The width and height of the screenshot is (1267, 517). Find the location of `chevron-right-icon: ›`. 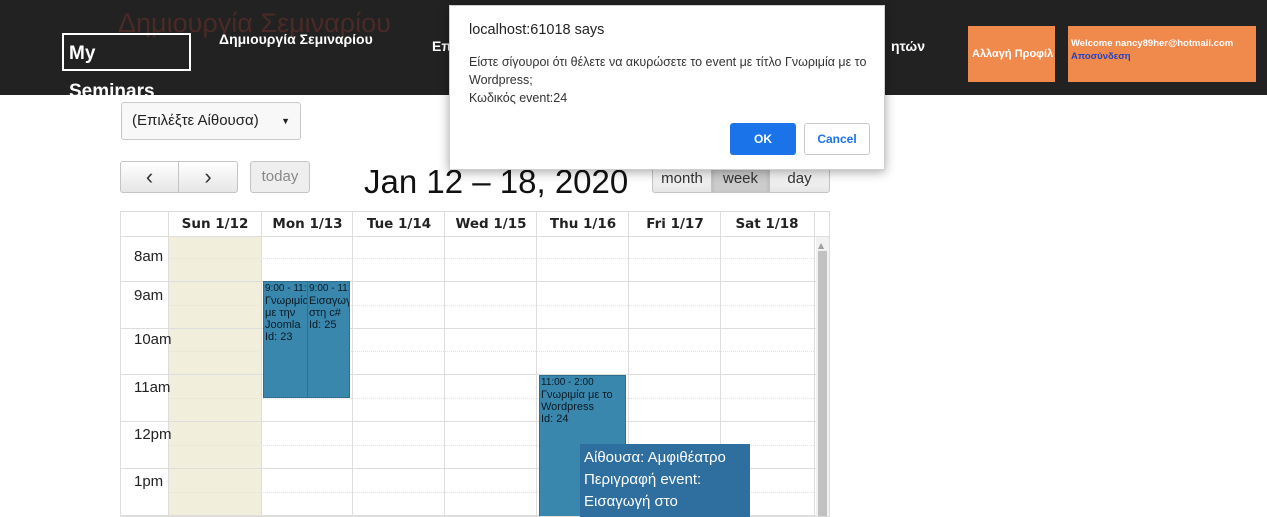

chevron-right-icon: › is located at coordinates (208, 176).